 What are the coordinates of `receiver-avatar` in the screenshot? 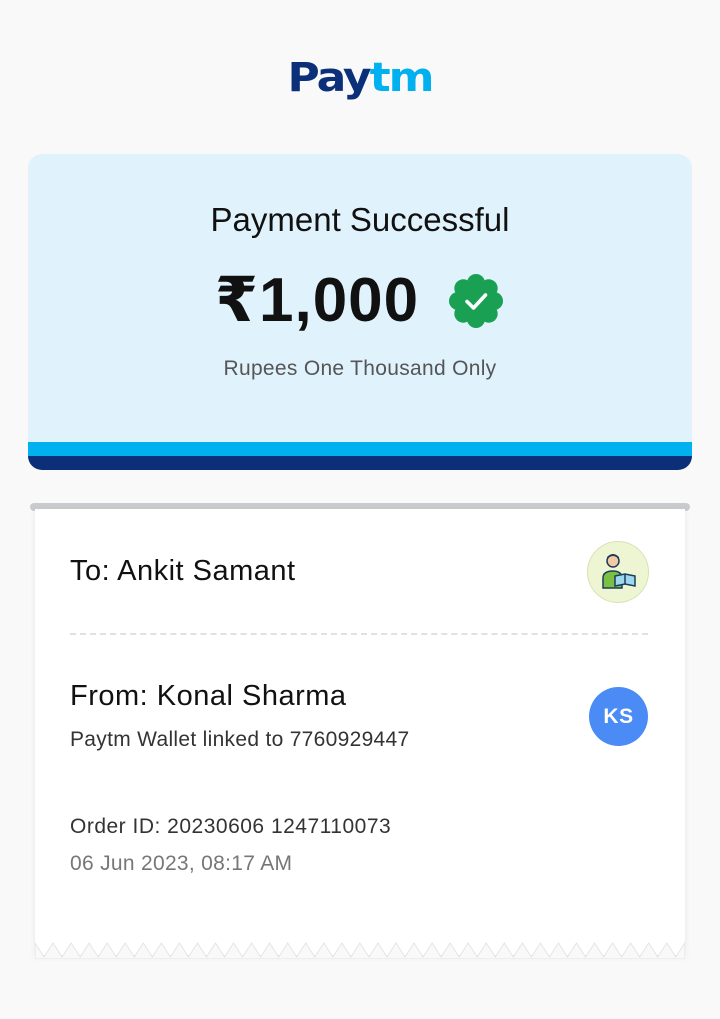 It's located at (618, 572).